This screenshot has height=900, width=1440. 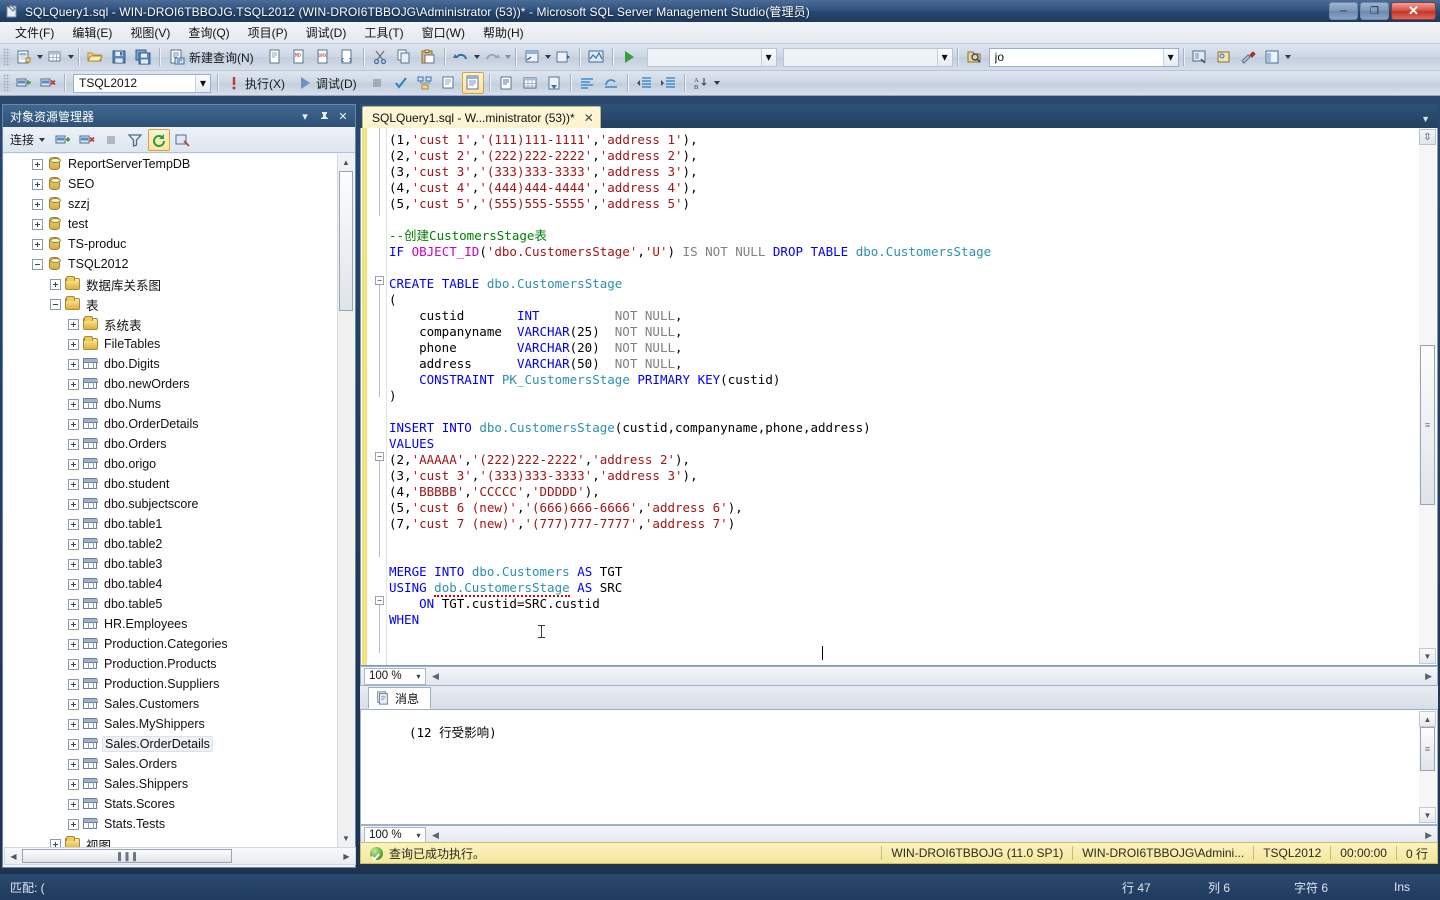 I want to click on database-selector: TSQL2012 ▾, so click(x=142, y=83).